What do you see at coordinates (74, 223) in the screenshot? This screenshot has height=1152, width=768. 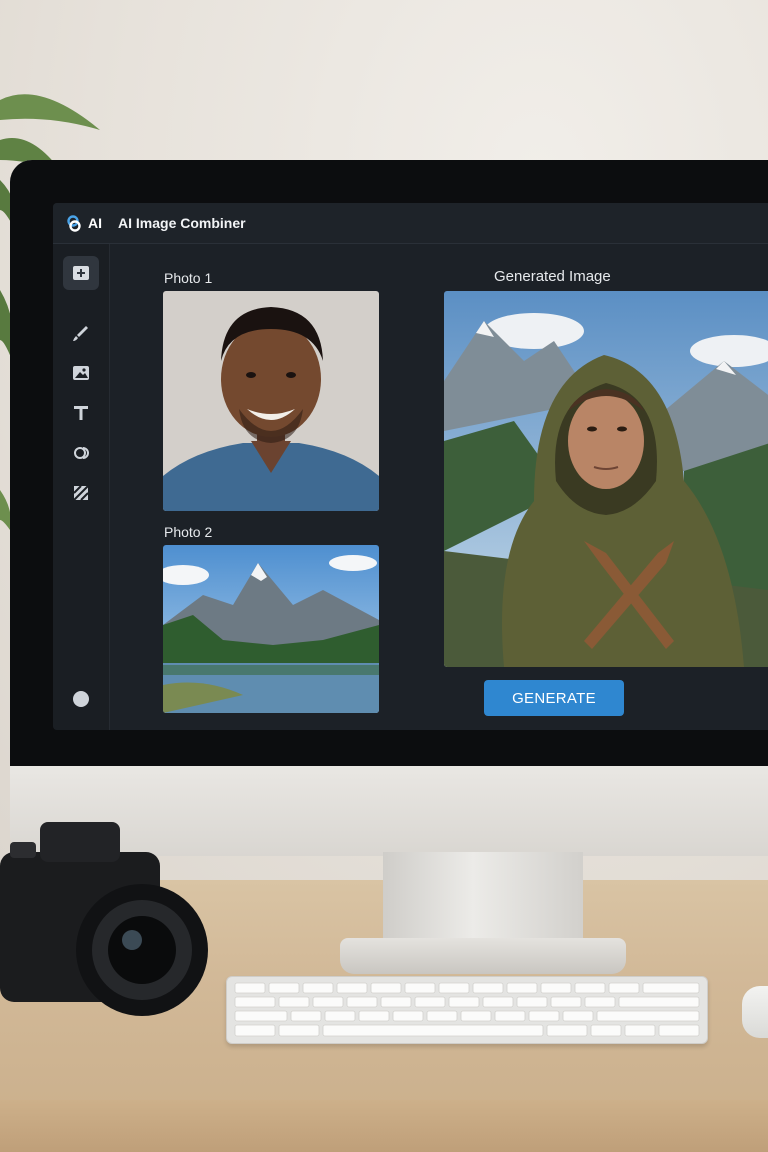 I see `link-logo-icon` at bounding box center [74, 223].